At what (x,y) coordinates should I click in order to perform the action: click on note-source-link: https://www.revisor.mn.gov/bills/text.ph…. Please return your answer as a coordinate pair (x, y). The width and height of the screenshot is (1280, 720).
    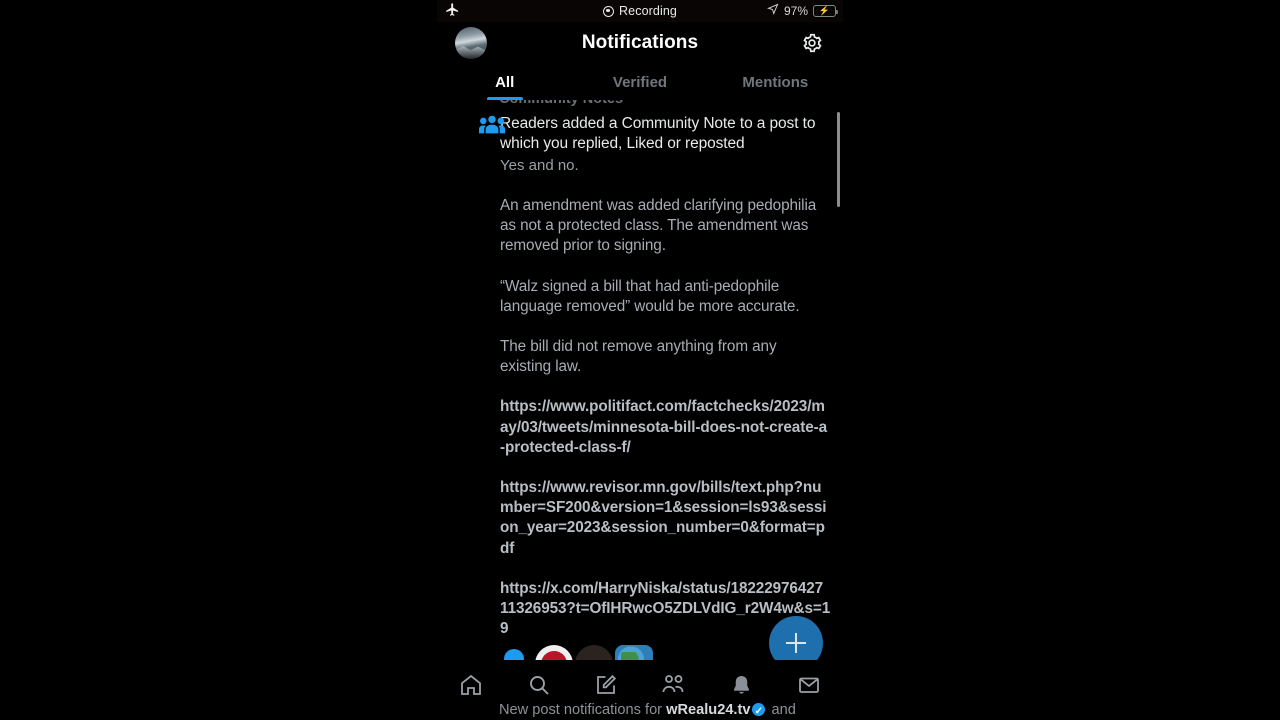
    Looking at the image, I should click on (640, 518).